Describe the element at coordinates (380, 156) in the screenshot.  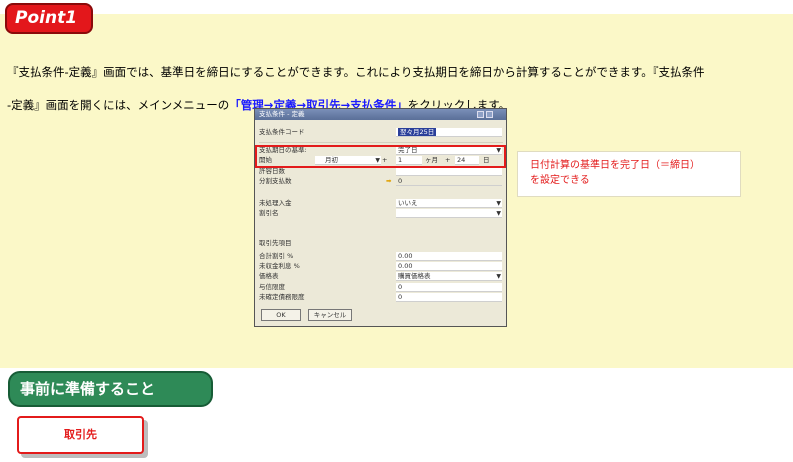
I see `highlight-box` at that location.